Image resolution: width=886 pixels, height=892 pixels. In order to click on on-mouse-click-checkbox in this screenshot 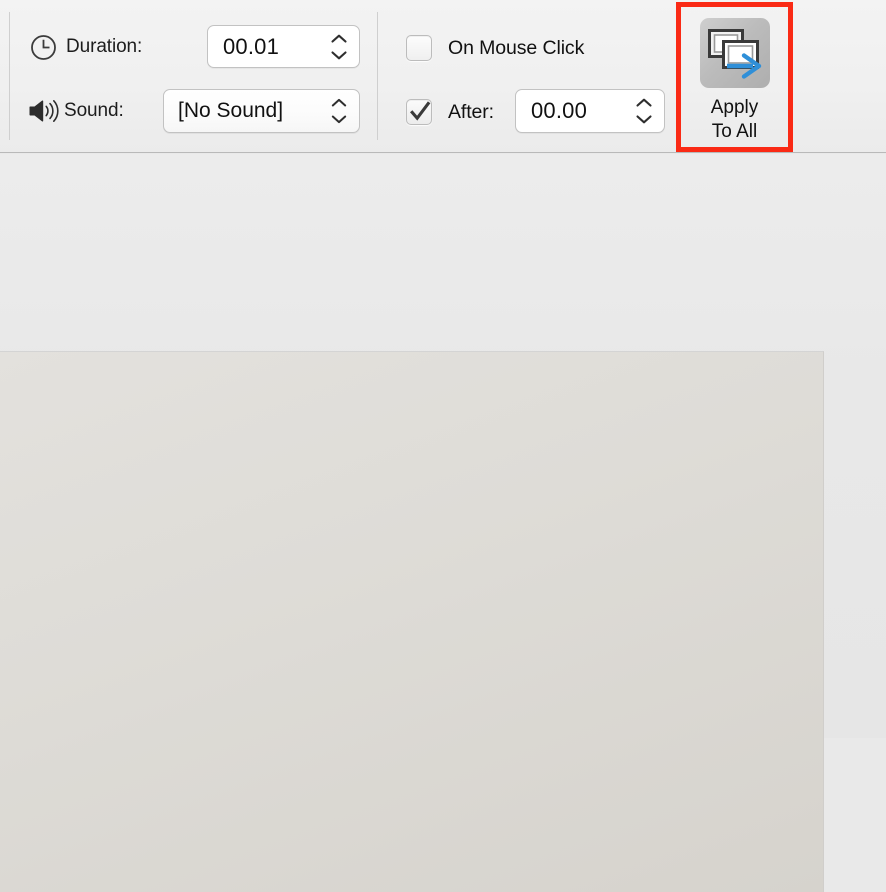, I will do `click(419, 48)`.